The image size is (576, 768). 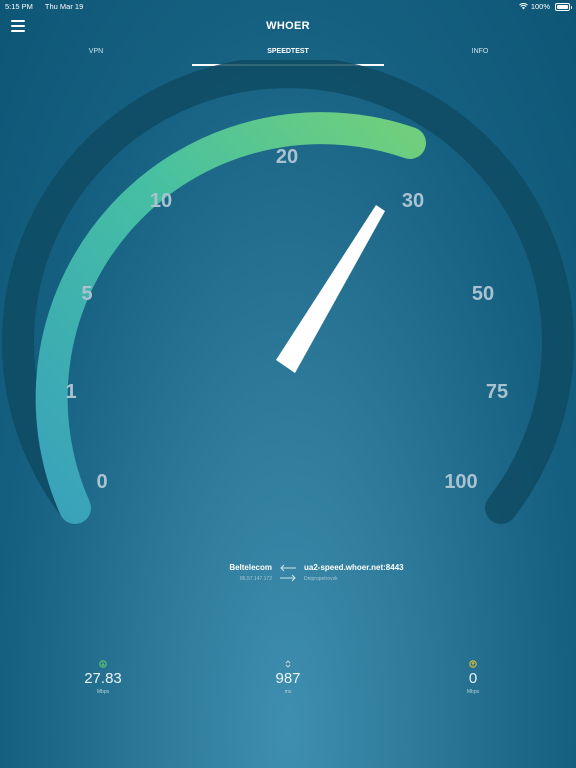 I want to click on gauge-tick-label: 0, so click(x=101, y=482).